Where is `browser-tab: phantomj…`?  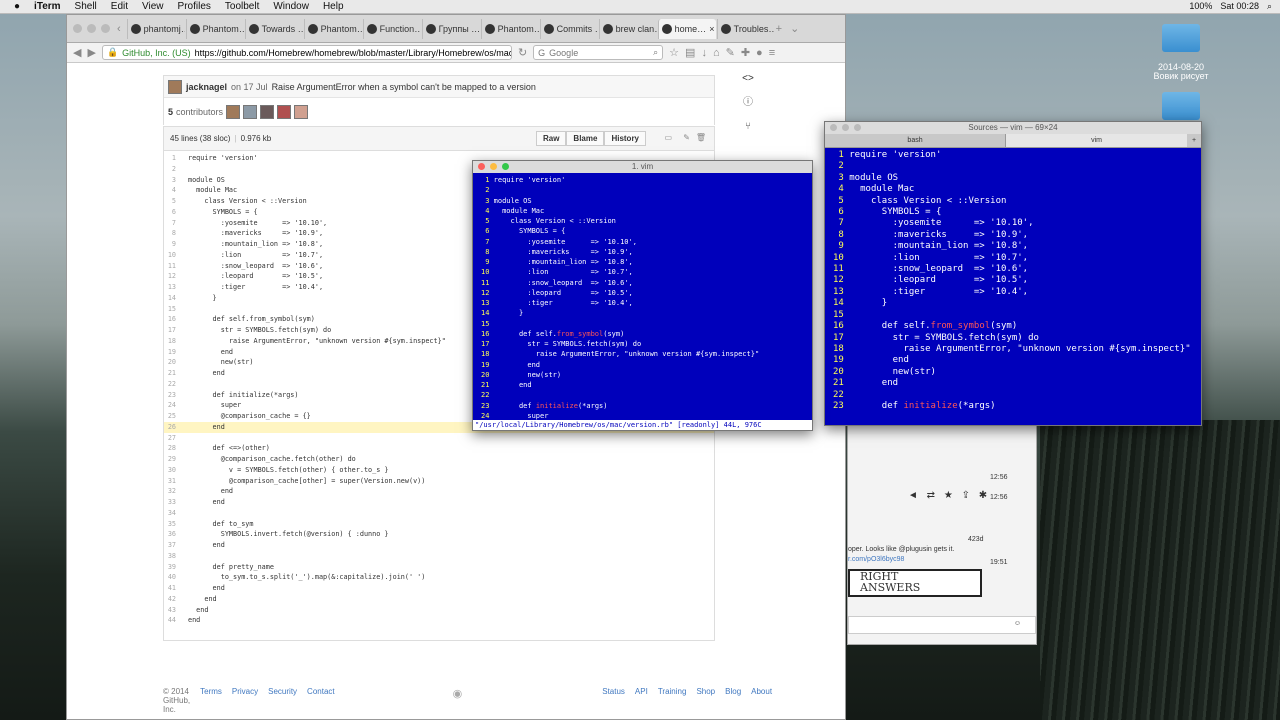
browser-tab: phantomj… is located at coordinates (155, 28).